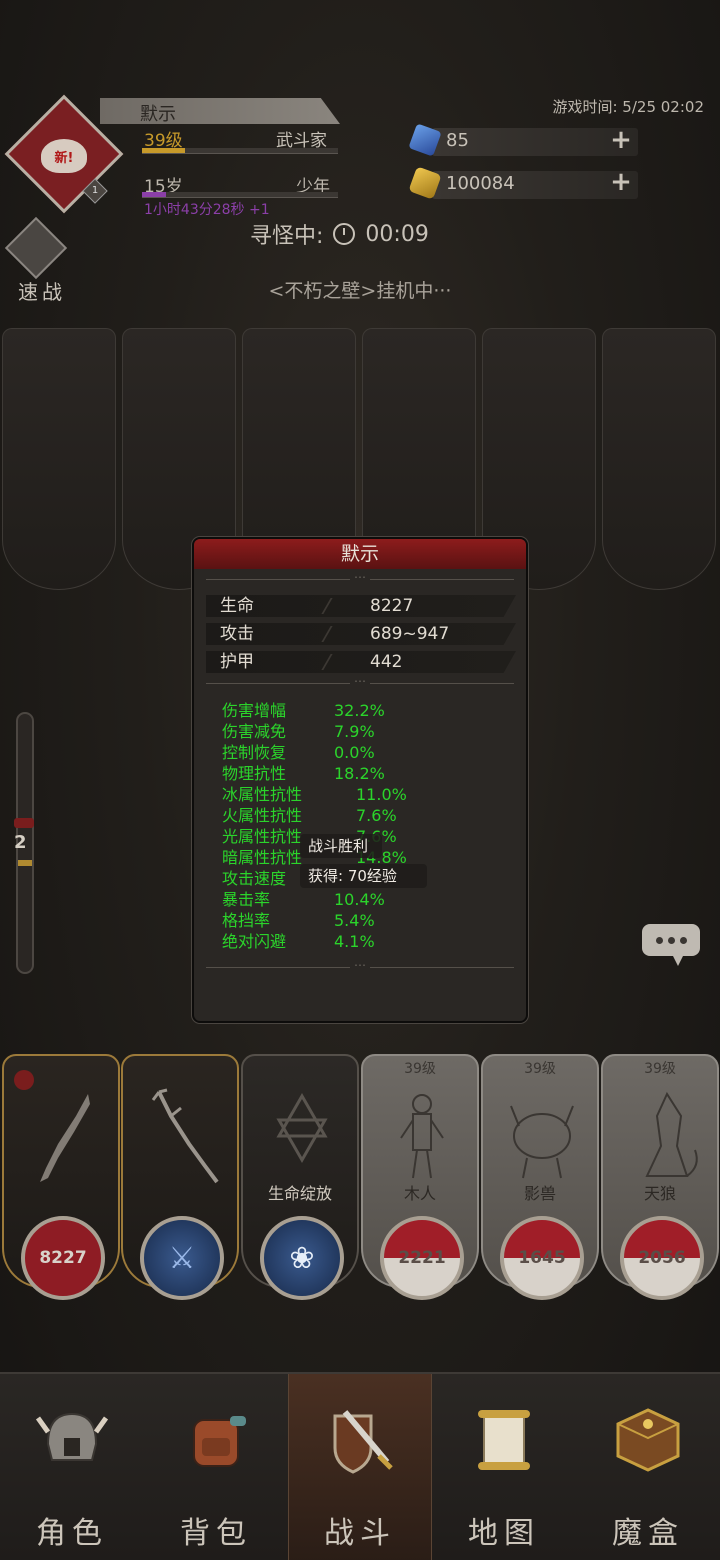 This screenshot has height=1560, width=720. Describe the element at coordinates (671, 1134) in the screenshot. I see `sky-wolf-icon` at that location.